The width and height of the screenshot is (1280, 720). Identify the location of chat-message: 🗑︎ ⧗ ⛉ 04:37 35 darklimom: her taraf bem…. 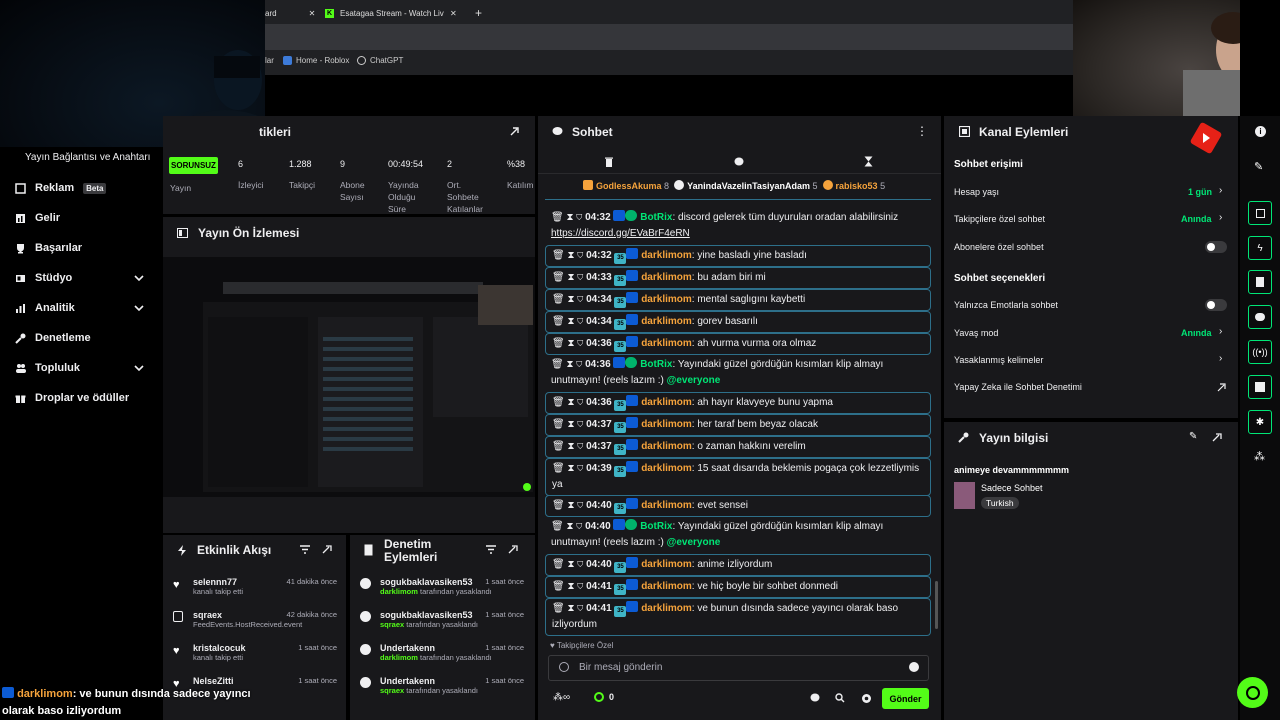
(738, 425).